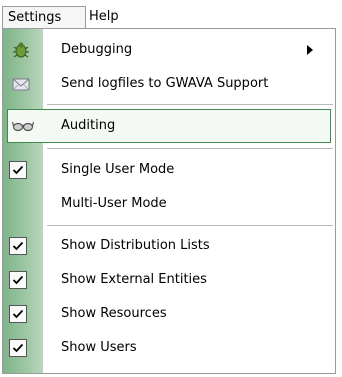 The width and height of the screenshot is (342, 377). What do you see at coordinates (23, 126) in the screenshot?
I see `glasses-icon` at bounding box center [23, 126].